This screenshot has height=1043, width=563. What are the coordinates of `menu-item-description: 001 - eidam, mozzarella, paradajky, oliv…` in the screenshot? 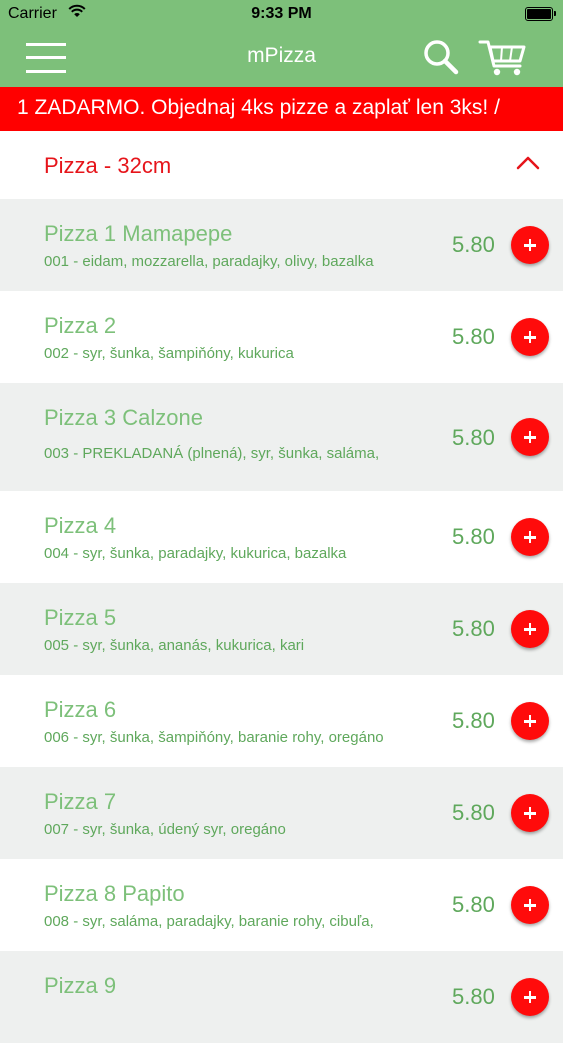 It's located at (209, 261).